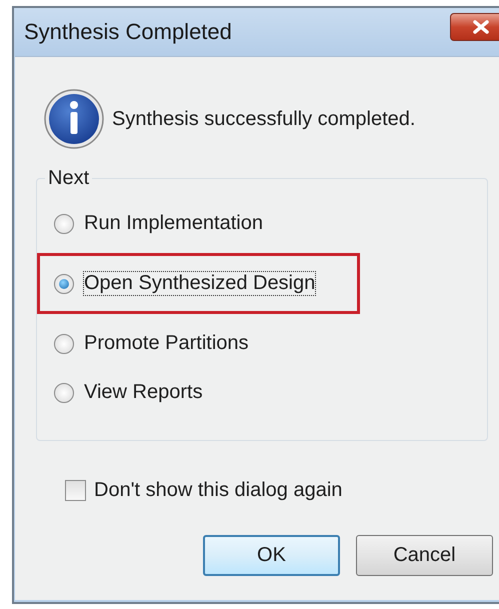 This screenshot has height=609, width=499. Describe the element at coordinates (128, 32) in the screenshot. I see `window-title: Synthesis Completed` at that location.